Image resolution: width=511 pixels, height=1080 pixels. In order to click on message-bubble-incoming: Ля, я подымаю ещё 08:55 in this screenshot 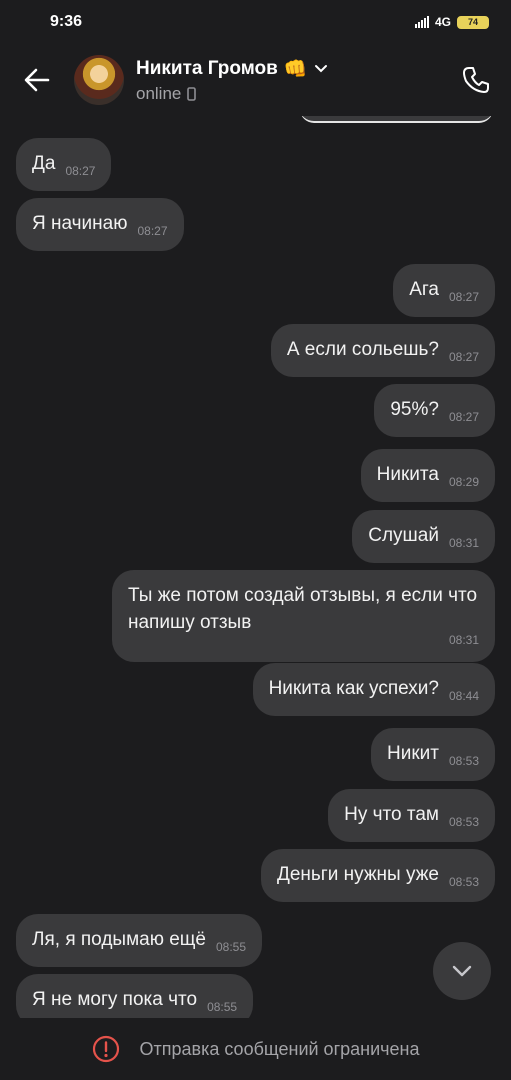, I will do `click(139, 940)`.